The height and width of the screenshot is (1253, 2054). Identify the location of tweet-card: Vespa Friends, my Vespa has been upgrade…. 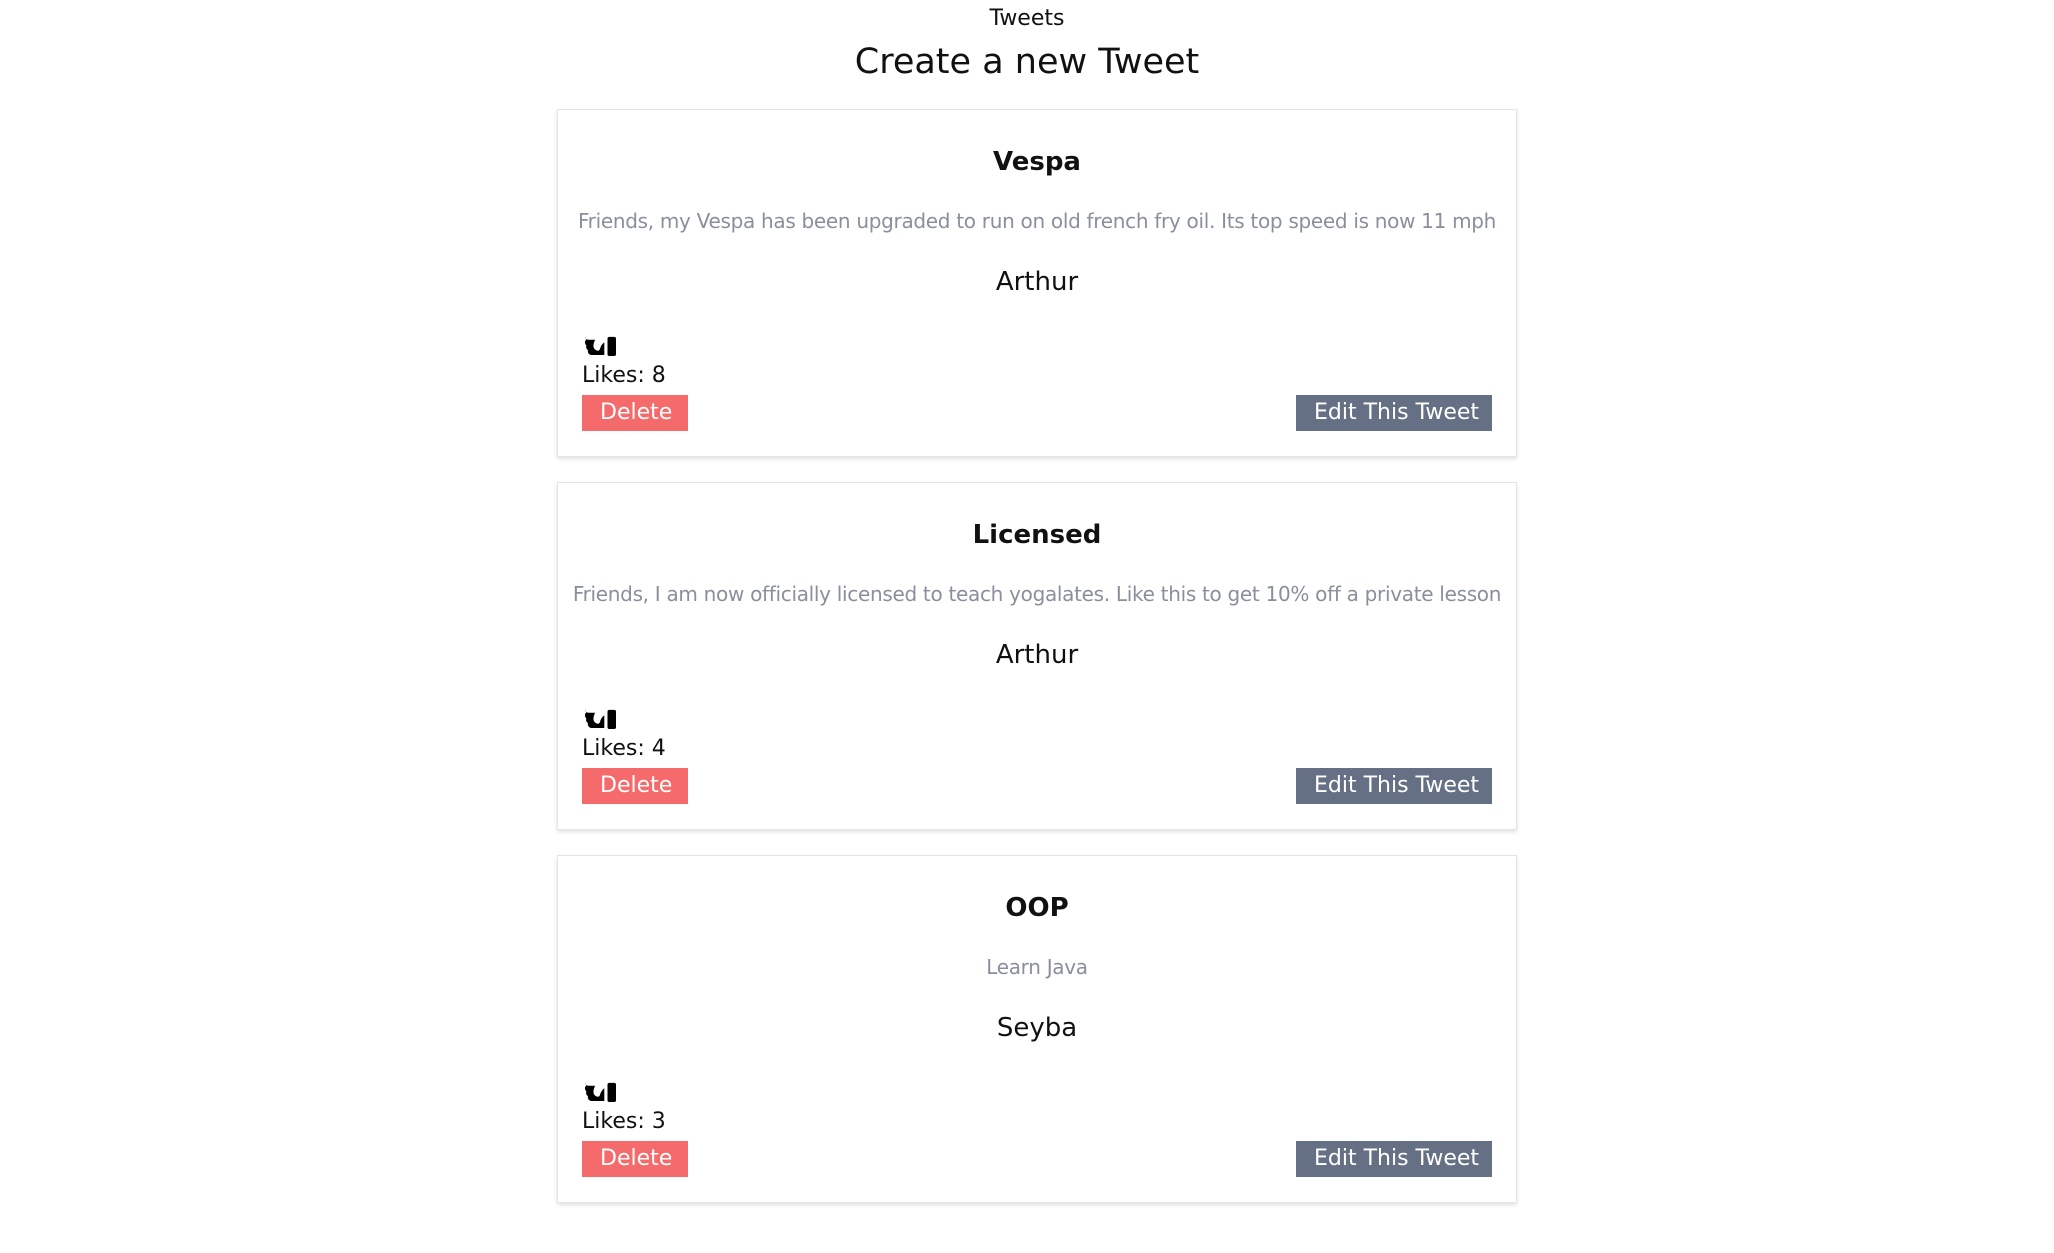
(1037, 283).